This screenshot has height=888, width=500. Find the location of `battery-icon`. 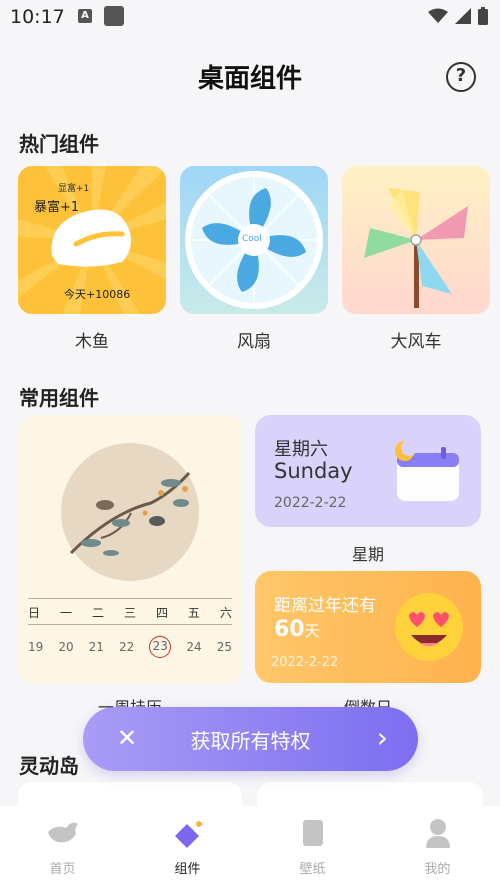

battery-icon is located at coordinates (483, 16).